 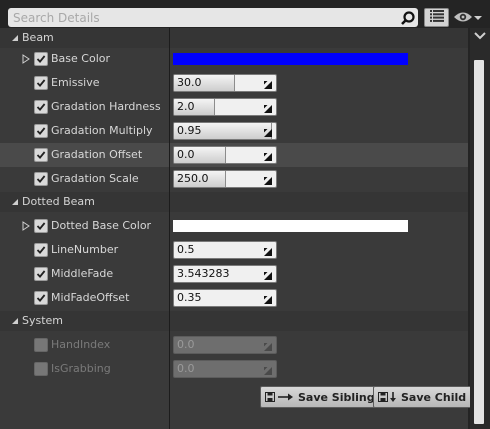 I want to click on is-grabbing-checkbox, so click(x=41, y=369).